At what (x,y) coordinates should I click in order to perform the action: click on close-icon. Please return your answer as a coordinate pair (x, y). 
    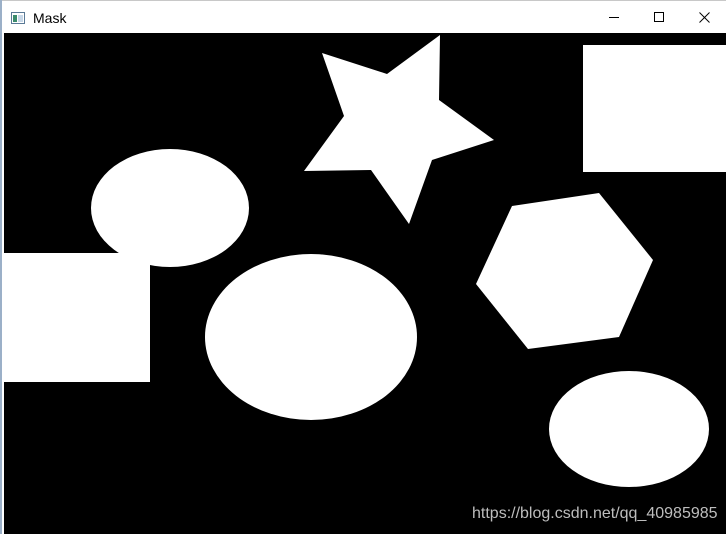
    Looking at the image, I should click on (704, 17).